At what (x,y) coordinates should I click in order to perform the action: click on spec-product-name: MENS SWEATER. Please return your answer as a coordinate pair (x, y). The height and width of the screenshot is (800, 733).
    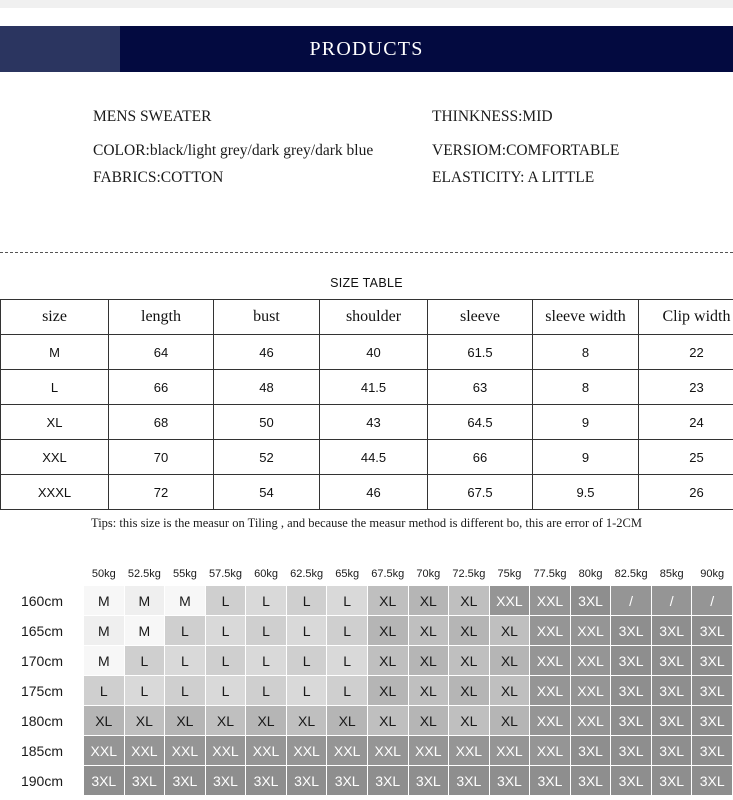
    Looking at the image, I should click on (152, 116).